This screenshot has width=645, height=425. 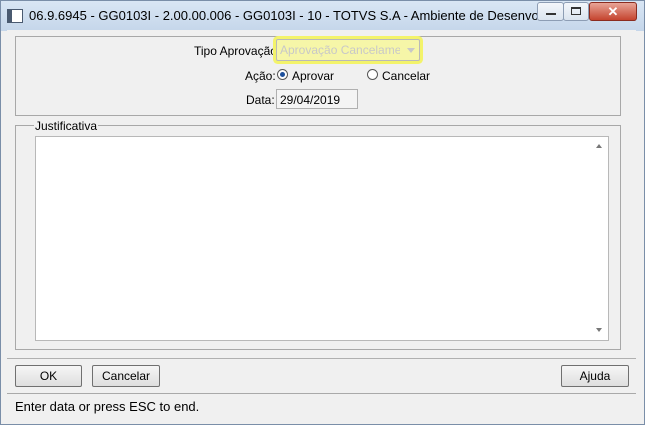 I want to click on radio-cancelar-label: Cancelar, so click(x=406, y=76).